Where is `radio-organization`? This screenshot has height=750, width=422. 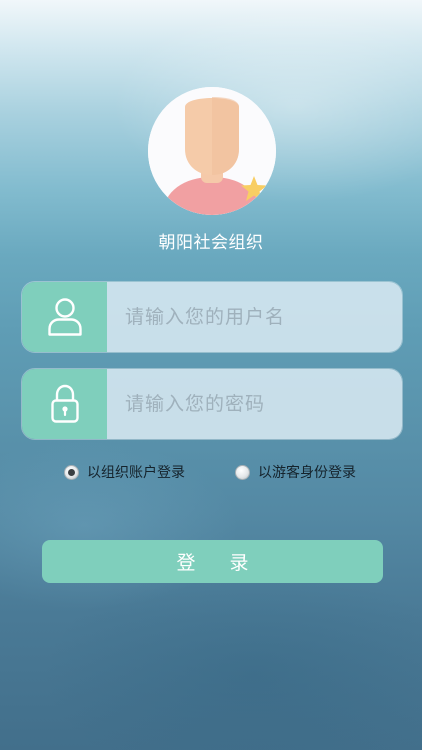 radio-organization is located at coordinates (71, 472).